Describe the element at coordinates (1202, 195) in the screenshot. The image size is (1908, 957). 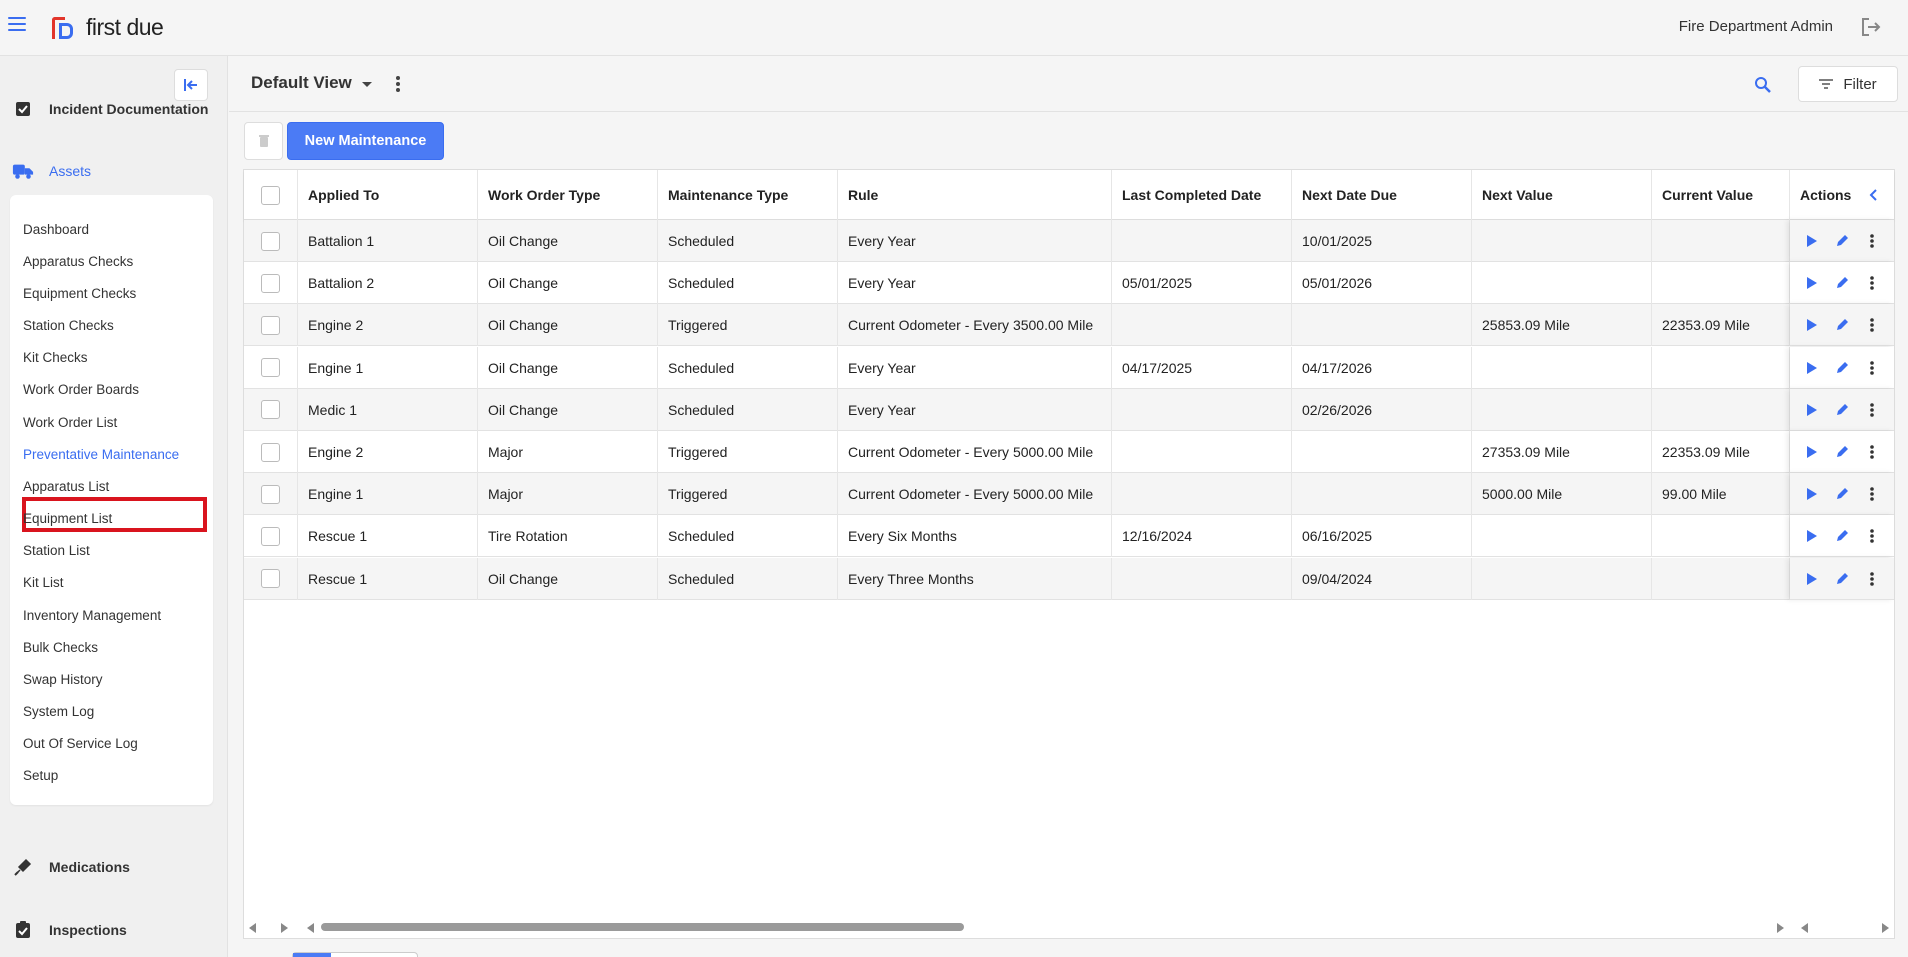
I see `col-last-completed-date: Last Completed Date` at that location.